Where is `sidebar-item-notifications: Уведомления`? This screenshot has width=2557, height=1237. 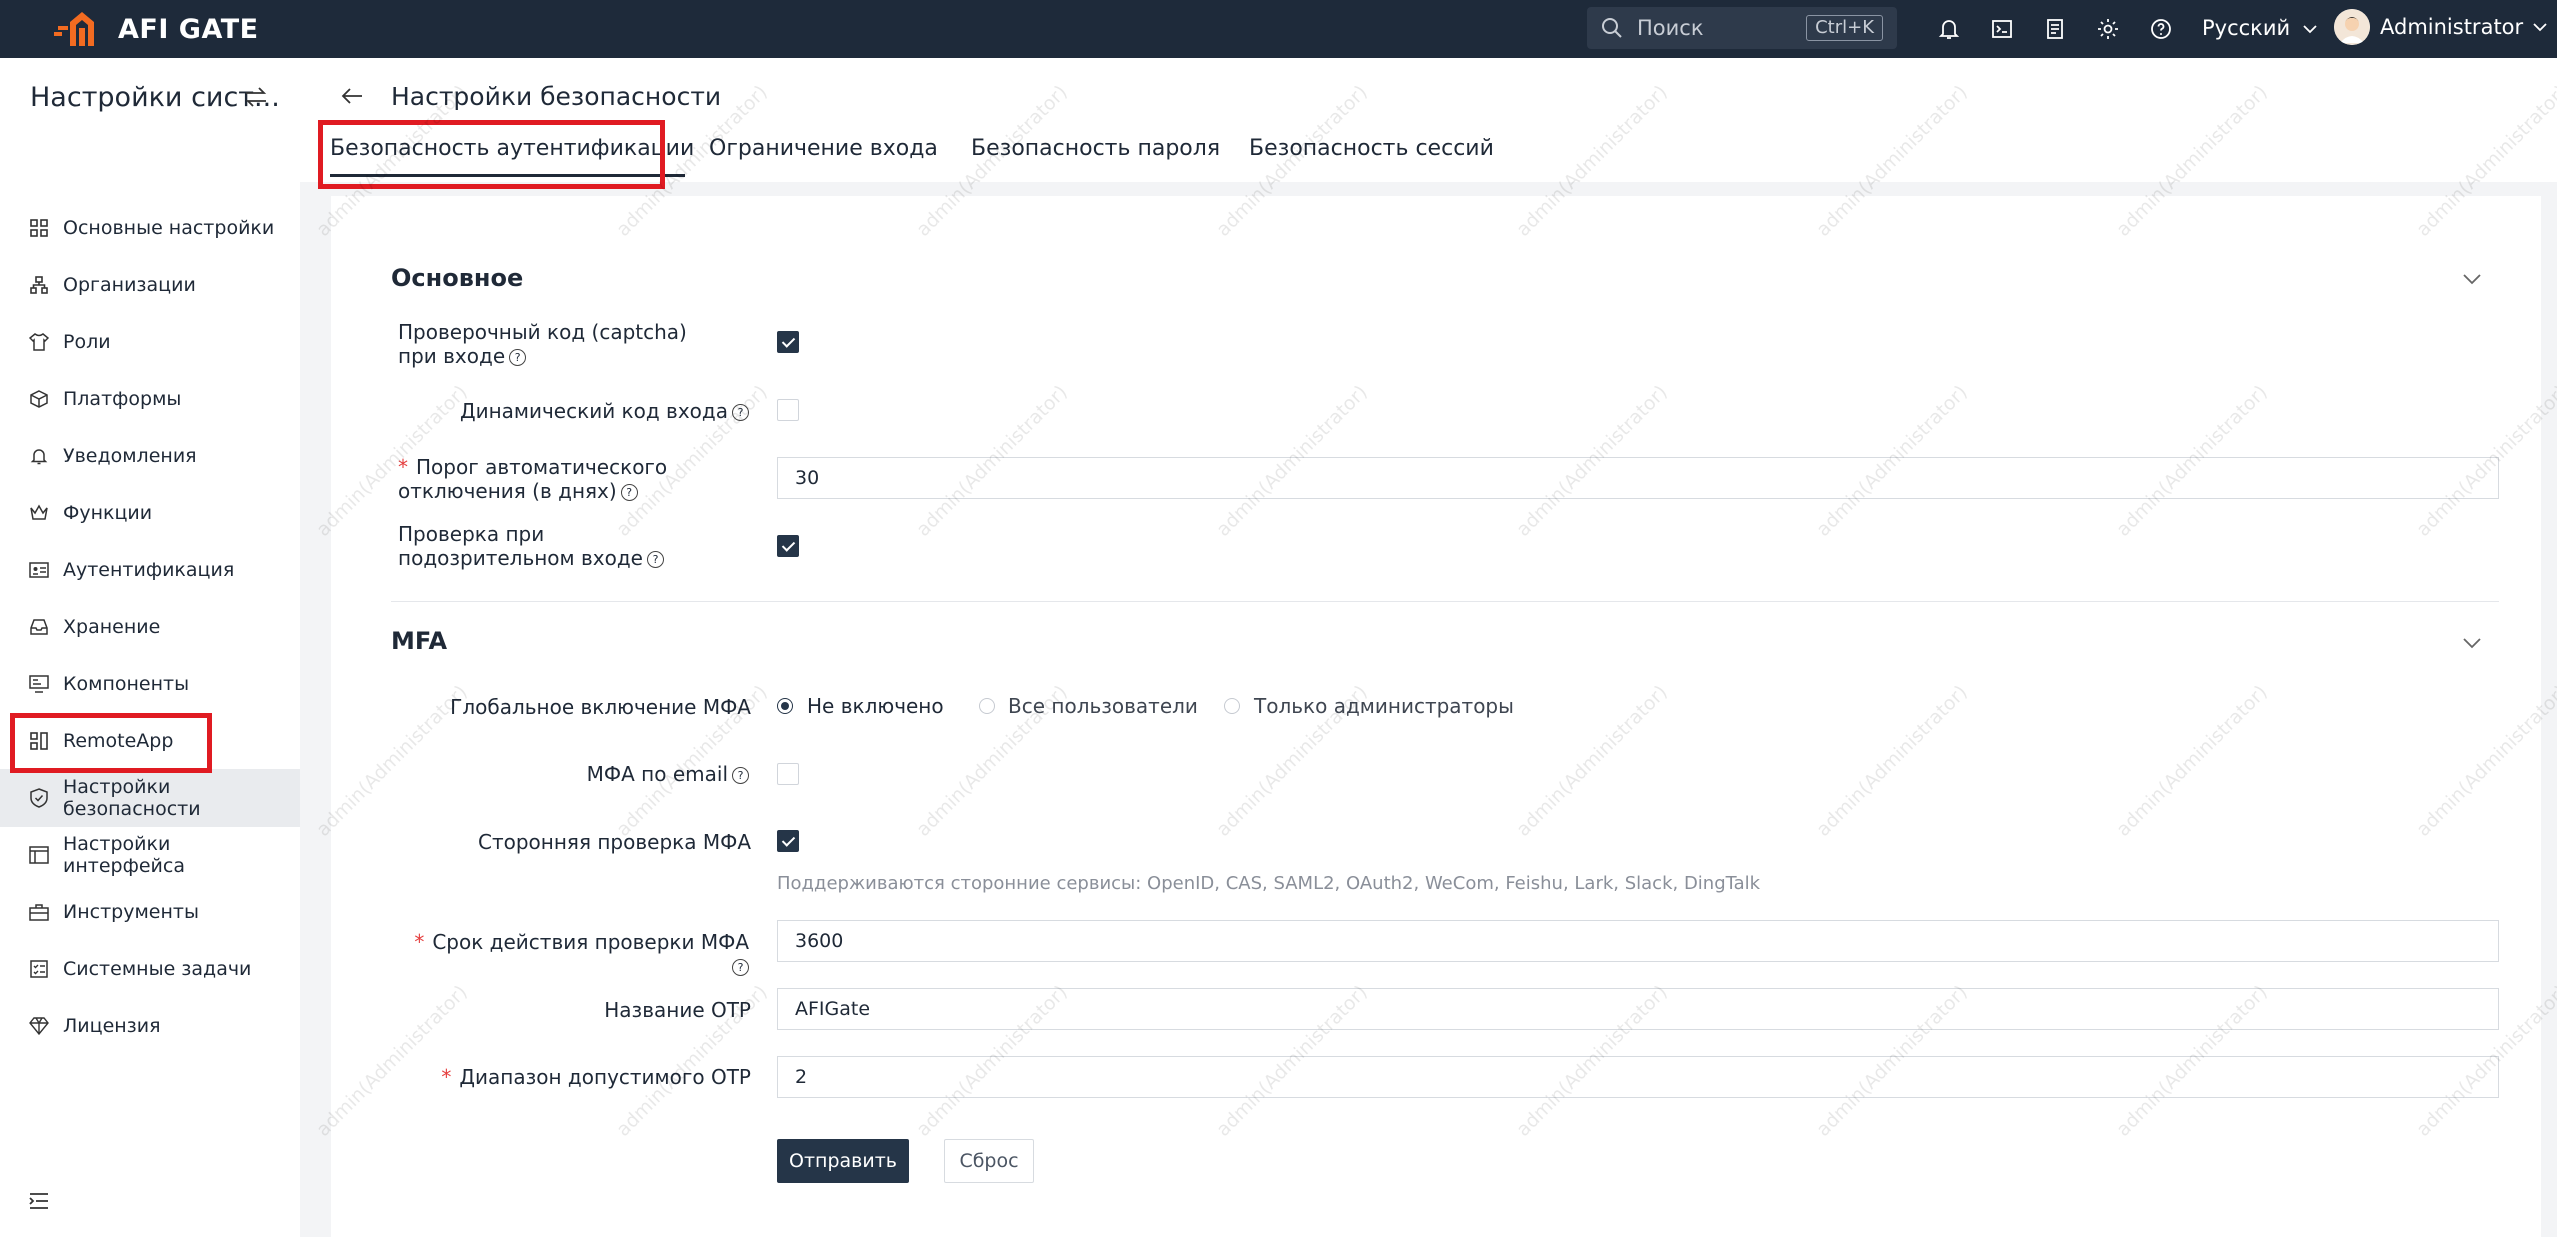
sidebar-item-notifications: Уведомления is located at coordinates (150, 455).